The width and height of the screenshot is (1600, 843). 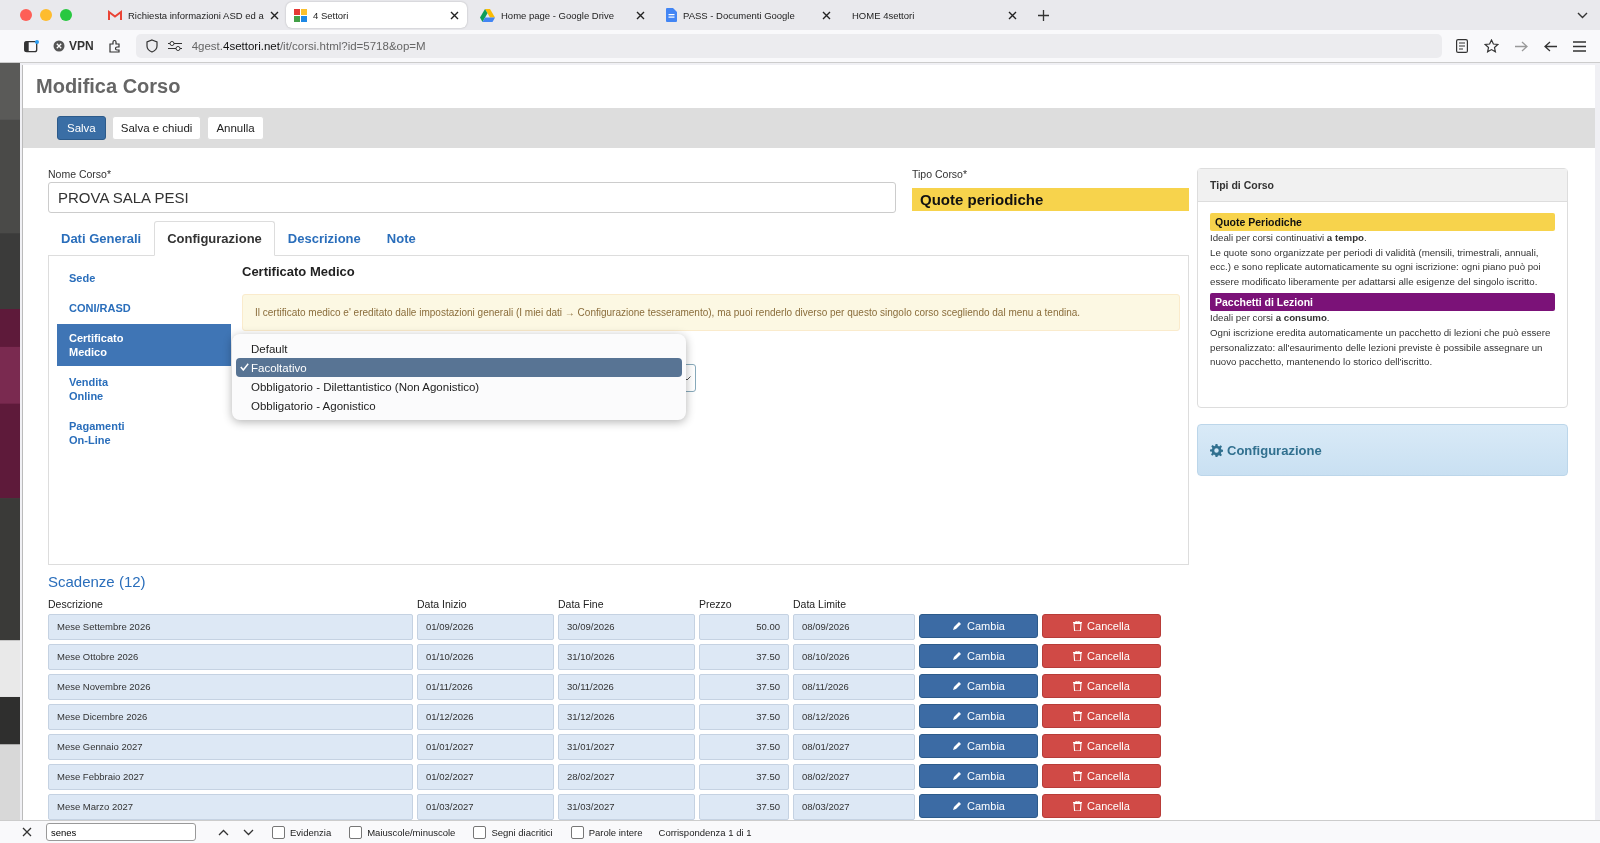 What do you see at coordinates (114, 46) in the screenshot?
I see `puzzle-icon` at bounding box center [114, 46].